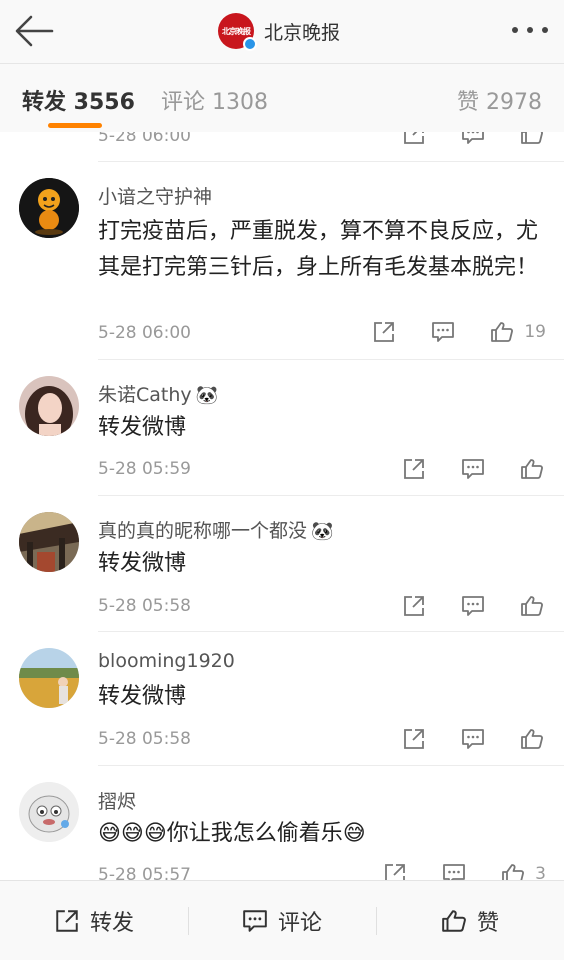  I want to click on account-logo: 北京晚报, so click(237, 32).